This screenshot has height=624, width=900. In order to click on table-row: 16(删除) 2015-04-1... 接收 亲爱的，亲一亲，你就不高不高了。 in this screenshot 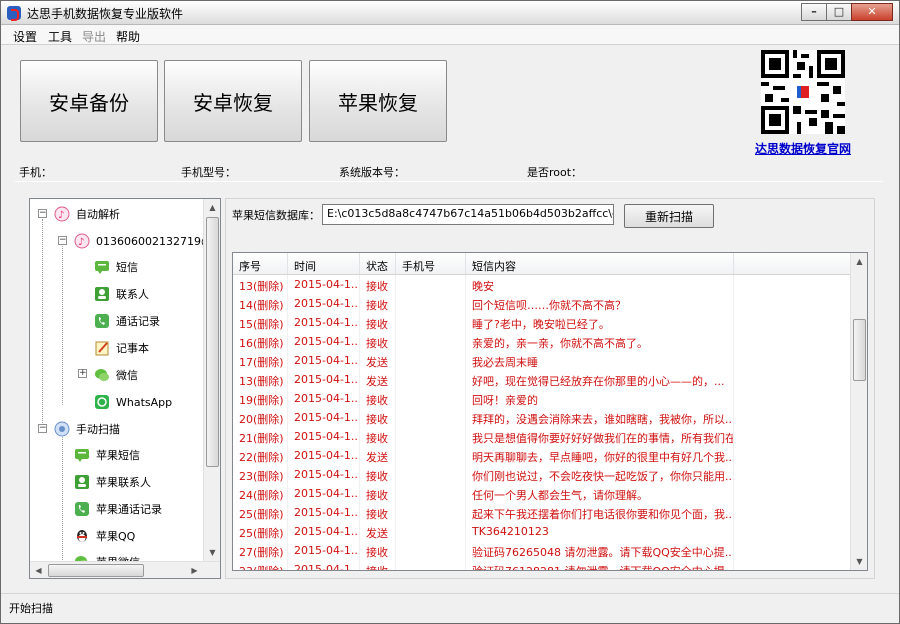, I will do `click(543, 341)`.